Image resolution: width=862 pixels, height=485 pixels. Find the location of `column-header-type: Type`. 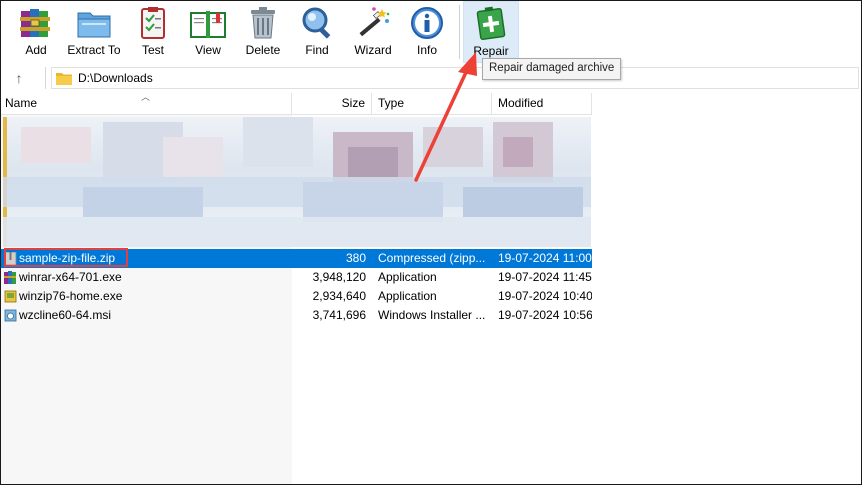

column-header-type: Type is located at coordinates (432, 104).